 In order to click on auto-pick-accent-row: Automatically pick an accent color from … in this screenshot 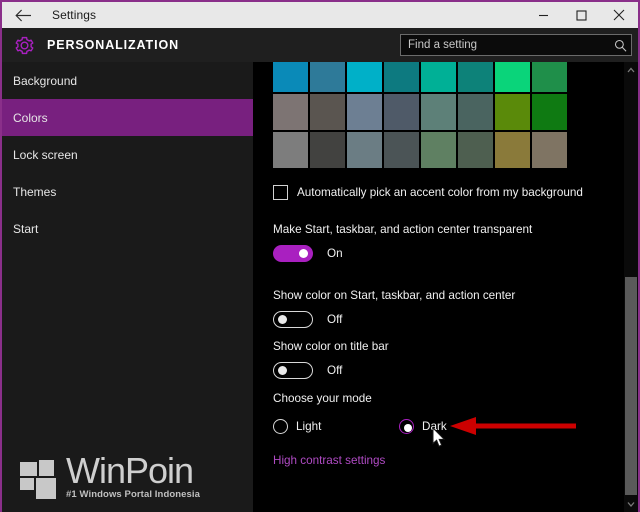, I will do `click(428, 192)`.